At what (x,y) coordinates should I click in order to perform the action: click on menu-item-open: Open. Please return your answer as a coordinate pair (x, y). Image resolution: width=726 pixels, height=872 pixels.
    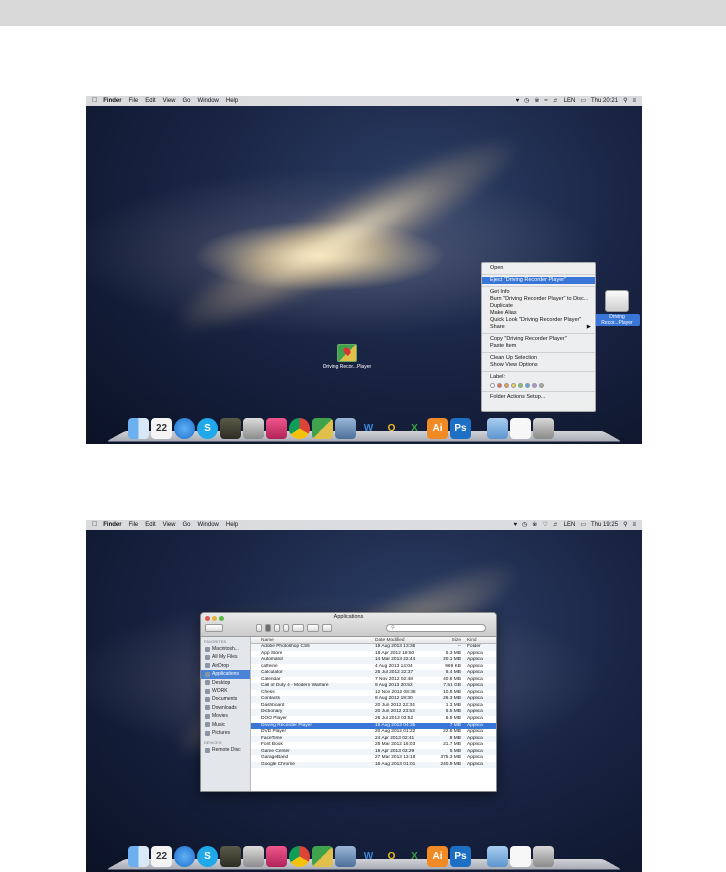
    Looking at the image, I should click on (538, 268).